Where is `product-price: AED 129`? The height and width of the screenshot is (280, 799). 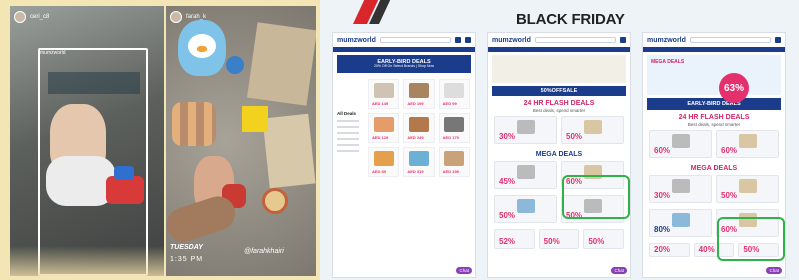
product-price: AED 129 is located at coordinates (380, 137).